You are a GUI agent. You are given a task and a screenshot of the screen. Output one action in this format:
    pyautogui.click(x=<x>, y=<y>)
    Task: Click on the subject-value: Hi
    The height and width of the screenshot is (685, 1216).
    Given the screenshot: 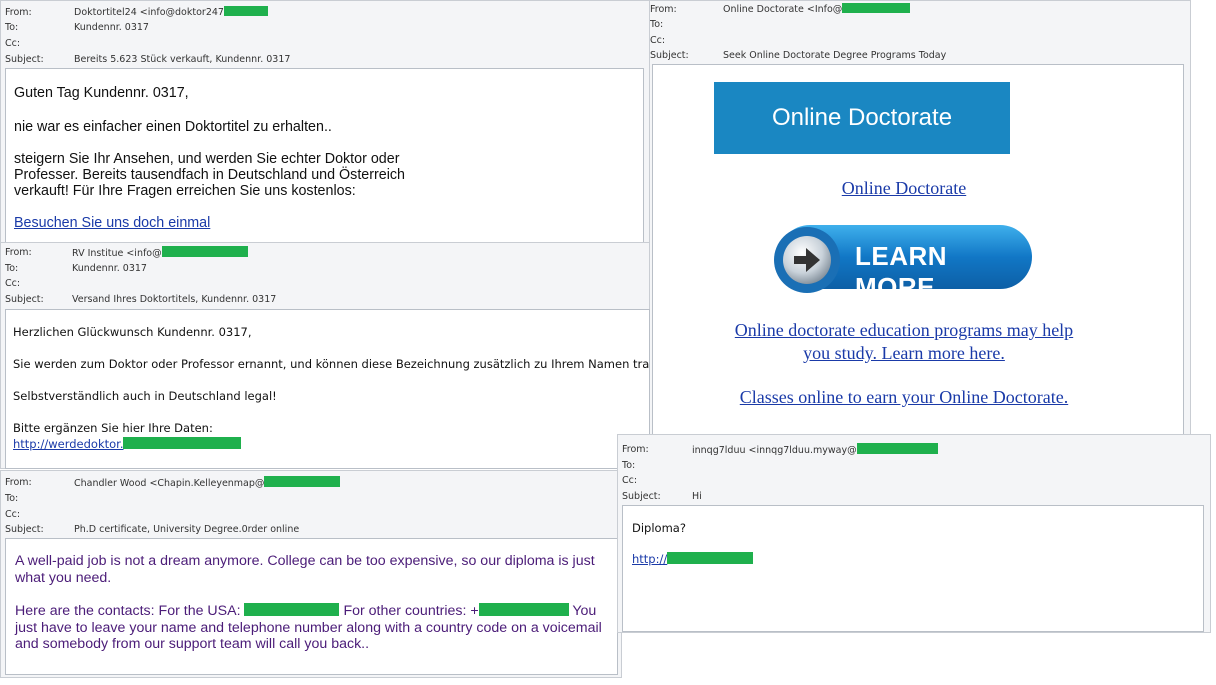 What is the action you would take?
    pyautogui.click(x=697, y=496)
    